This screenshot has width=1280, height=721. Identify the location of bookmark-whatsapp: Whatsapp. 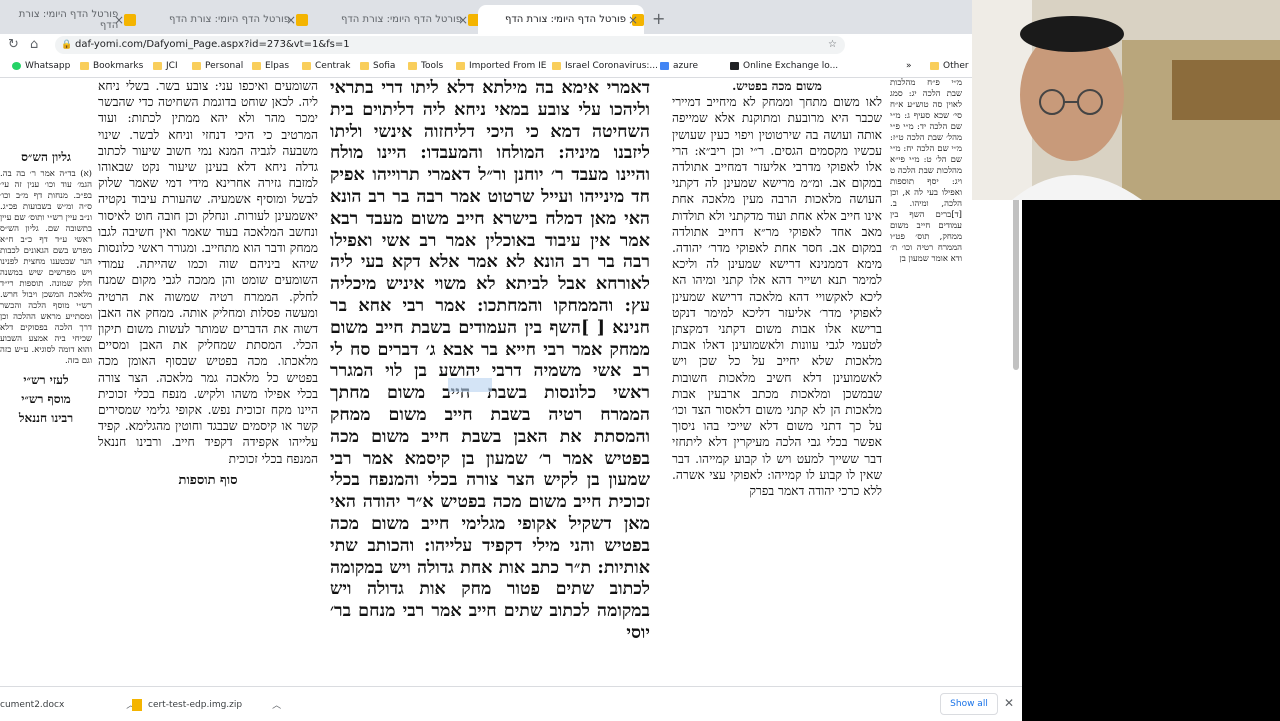
(41, 66).